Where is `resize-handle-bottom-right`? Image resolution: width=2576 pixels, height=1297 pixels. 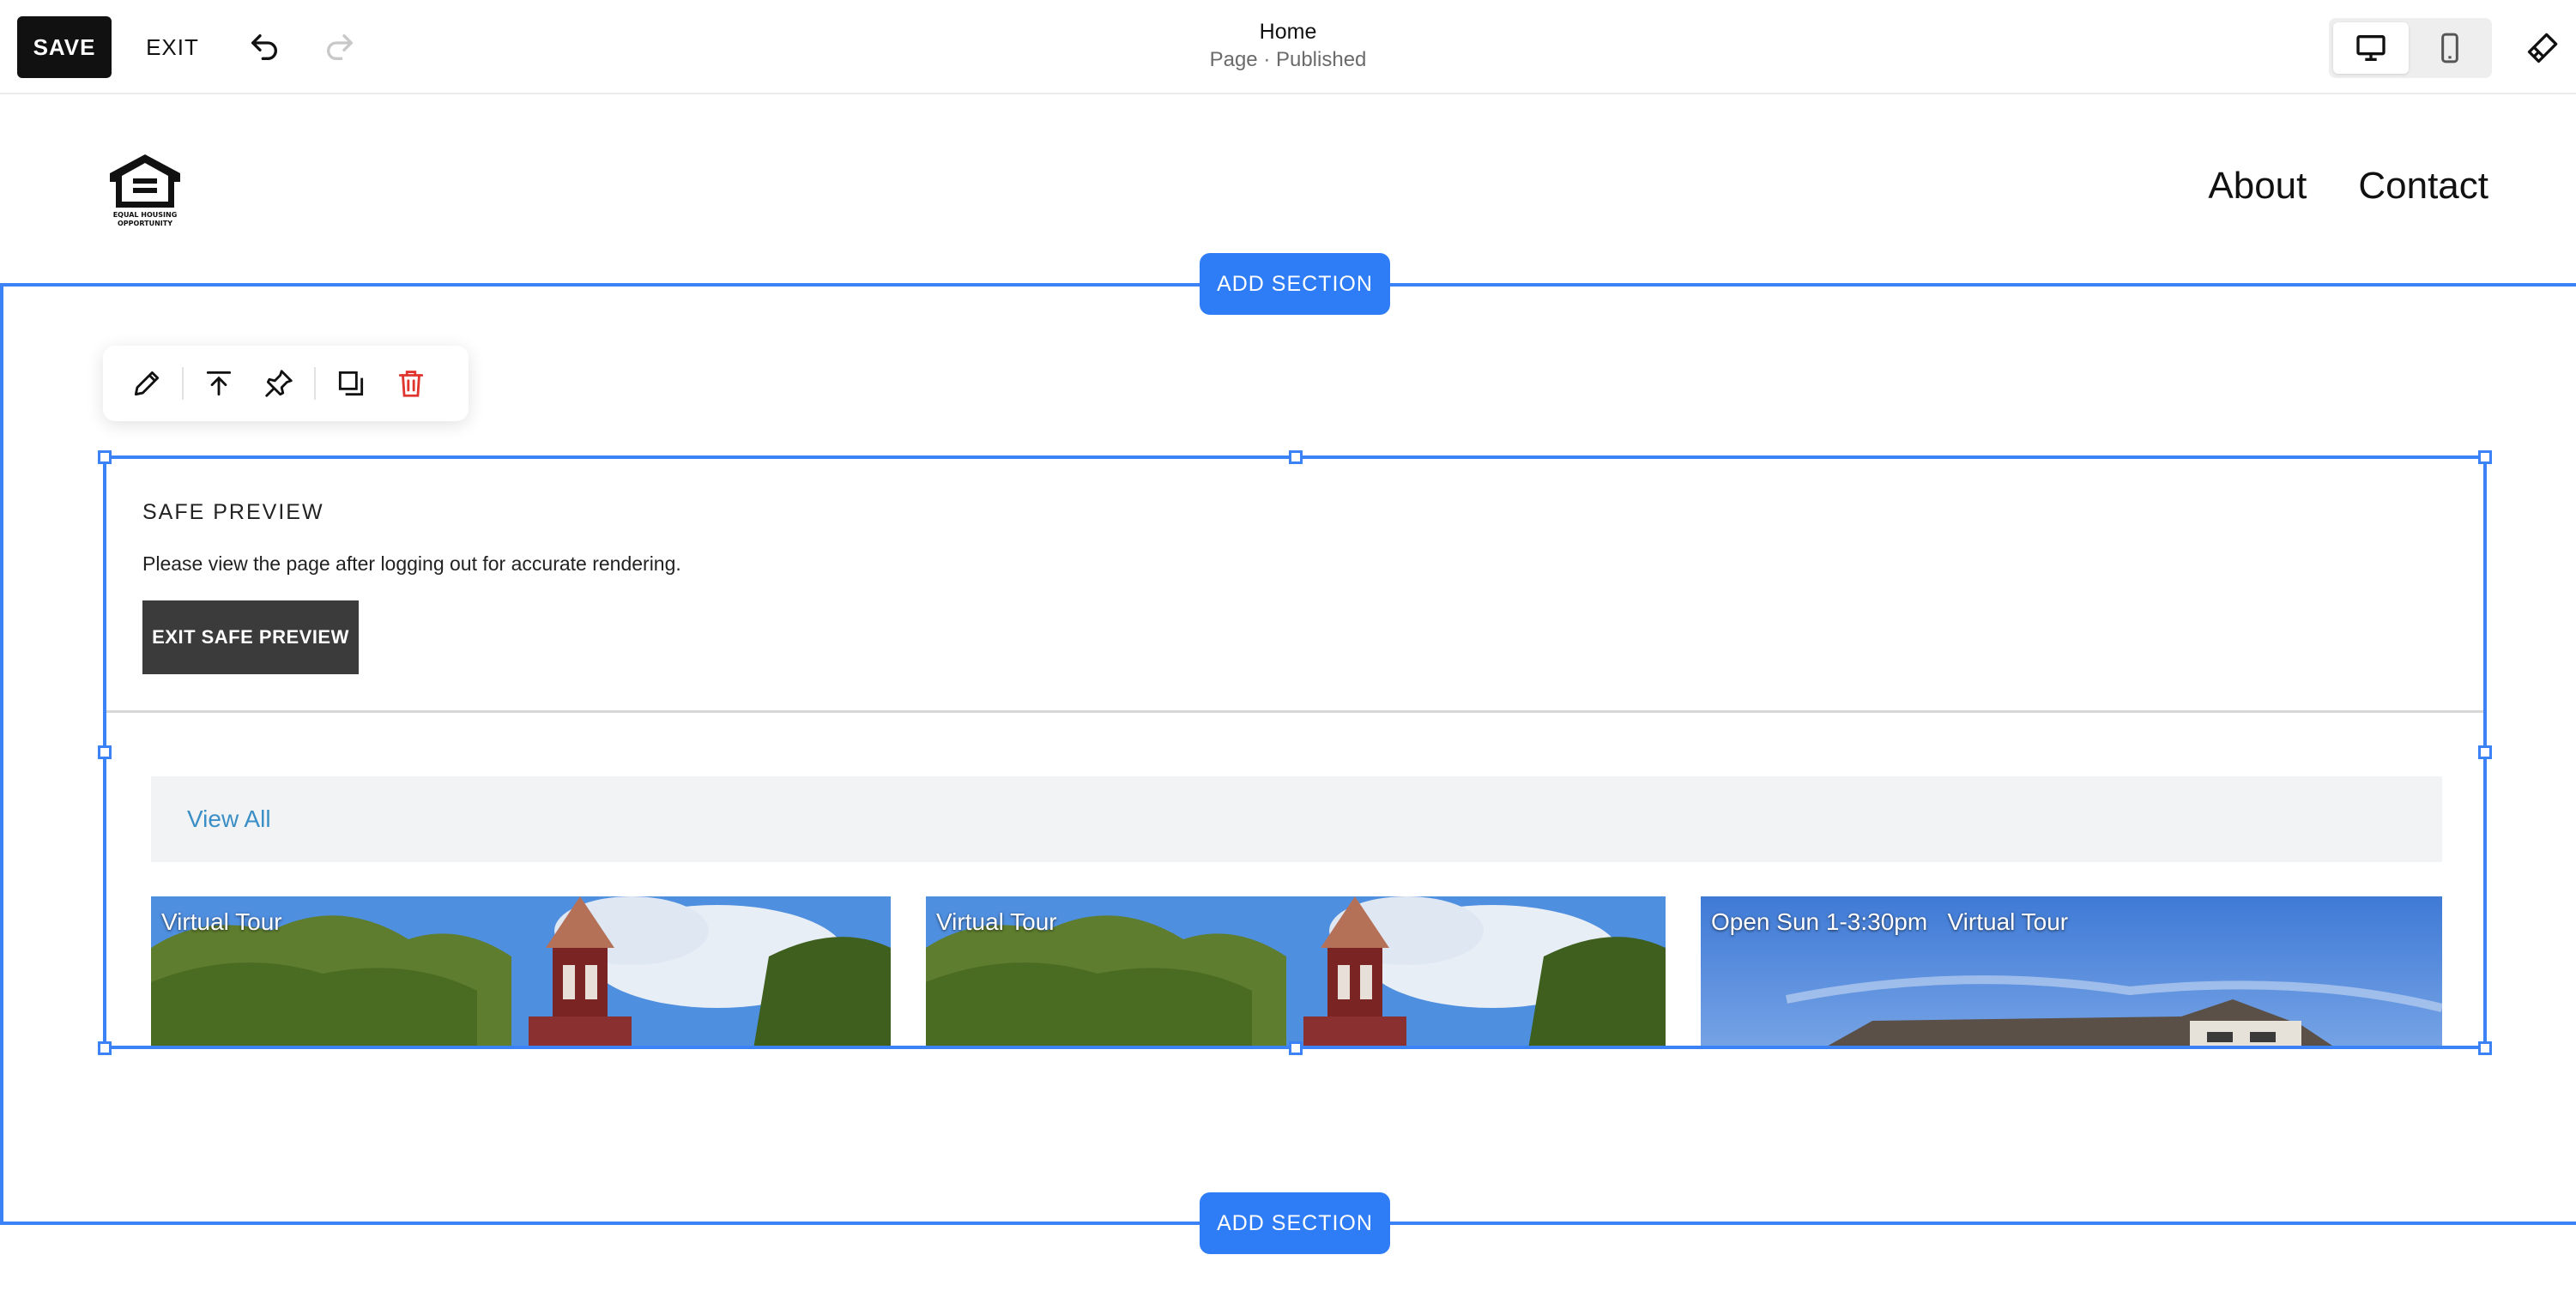
resize-handle-bottom-right is located at coordinates (2485, 1048).